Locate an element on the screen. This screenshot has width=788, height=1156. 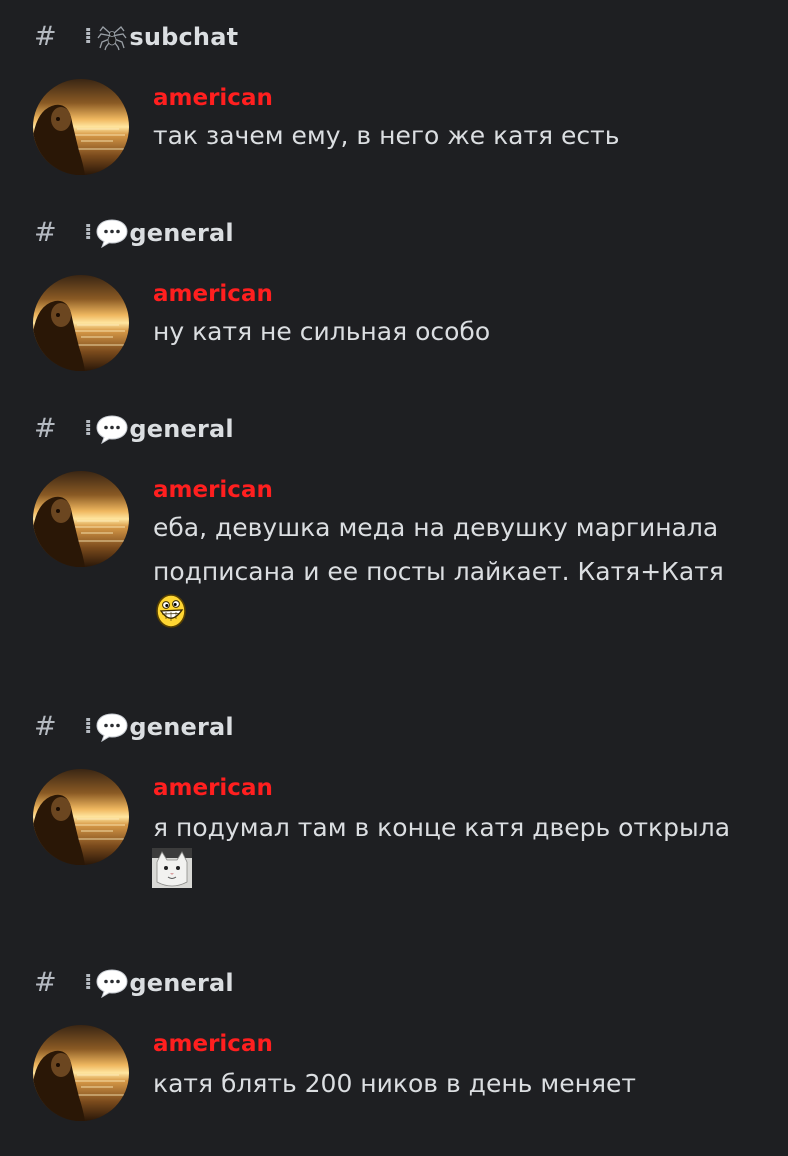
channel-header: # ⁞ subchat is located at coordinates (136, 37).